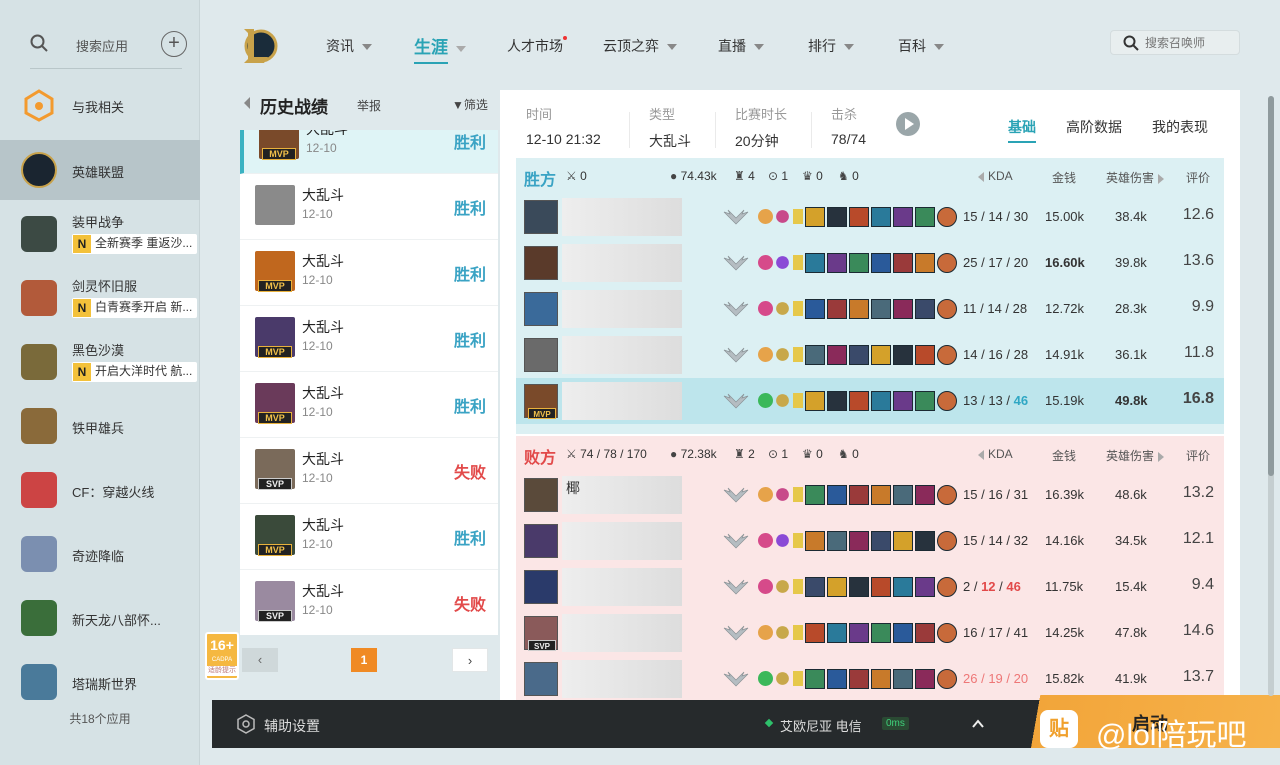 The image size is (1280, 765). Describe the element at coordinates (470, 104) in the screenshot. I see `filter-button: ▼筛选` at that location.